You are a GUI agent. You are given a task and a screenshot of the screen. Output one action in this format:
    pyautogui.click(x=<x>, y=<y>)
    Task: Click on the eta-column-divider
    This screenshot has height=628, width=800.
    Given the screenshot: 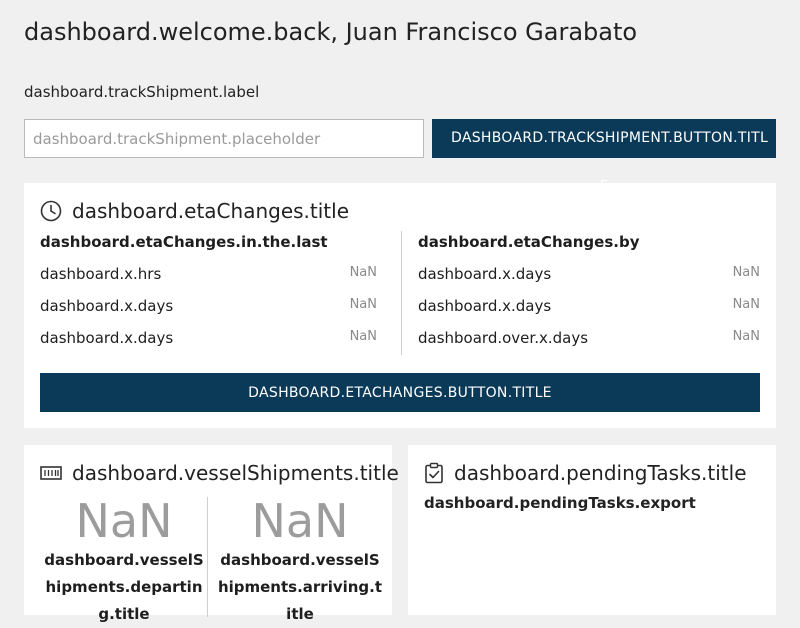 What is the action you would take?
    pyautogui.click(x=401, y=293)
    